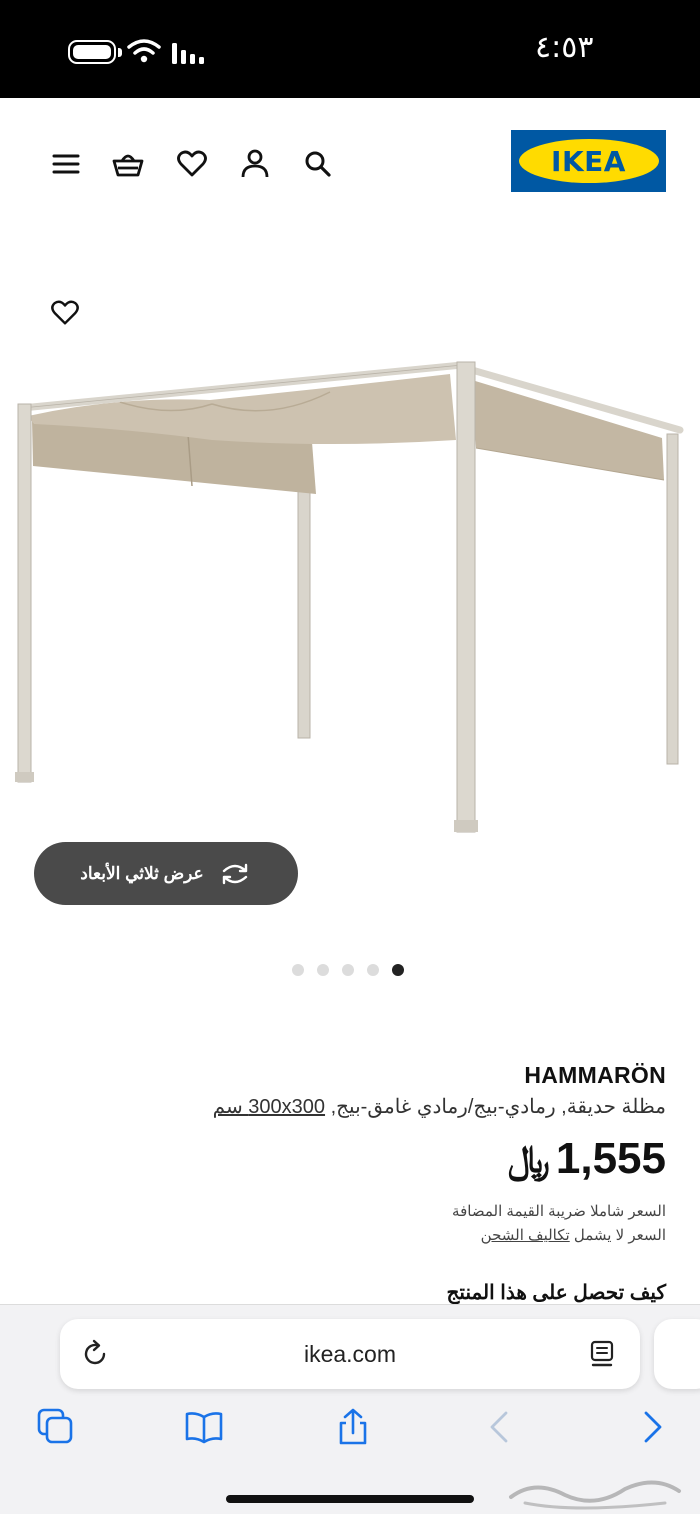 Image resolution: width=700 pixels, height=1514 pixels. Describe the element at coordinates (234, 873) in the screenshot. I see `rotate-3d-icon` at that location.